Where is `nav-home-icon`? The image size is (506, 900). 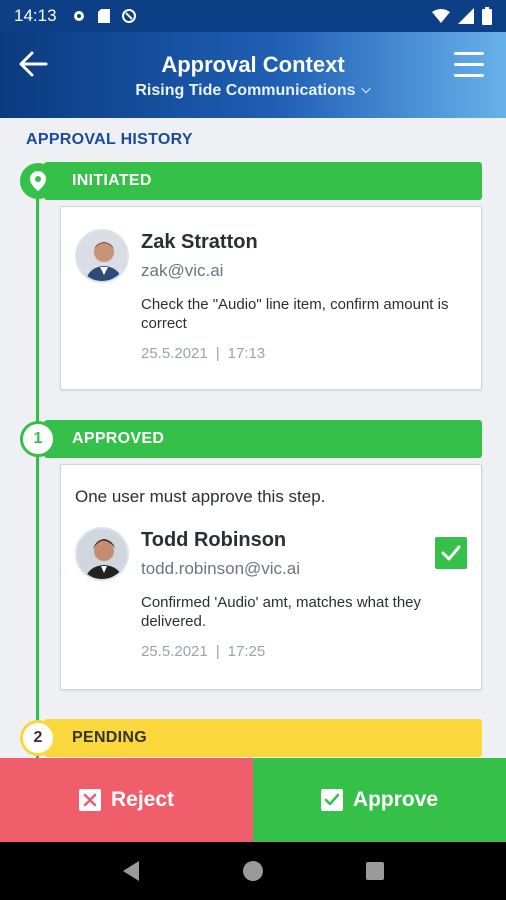 nav-home-icon is located at coordinates (253, 871).